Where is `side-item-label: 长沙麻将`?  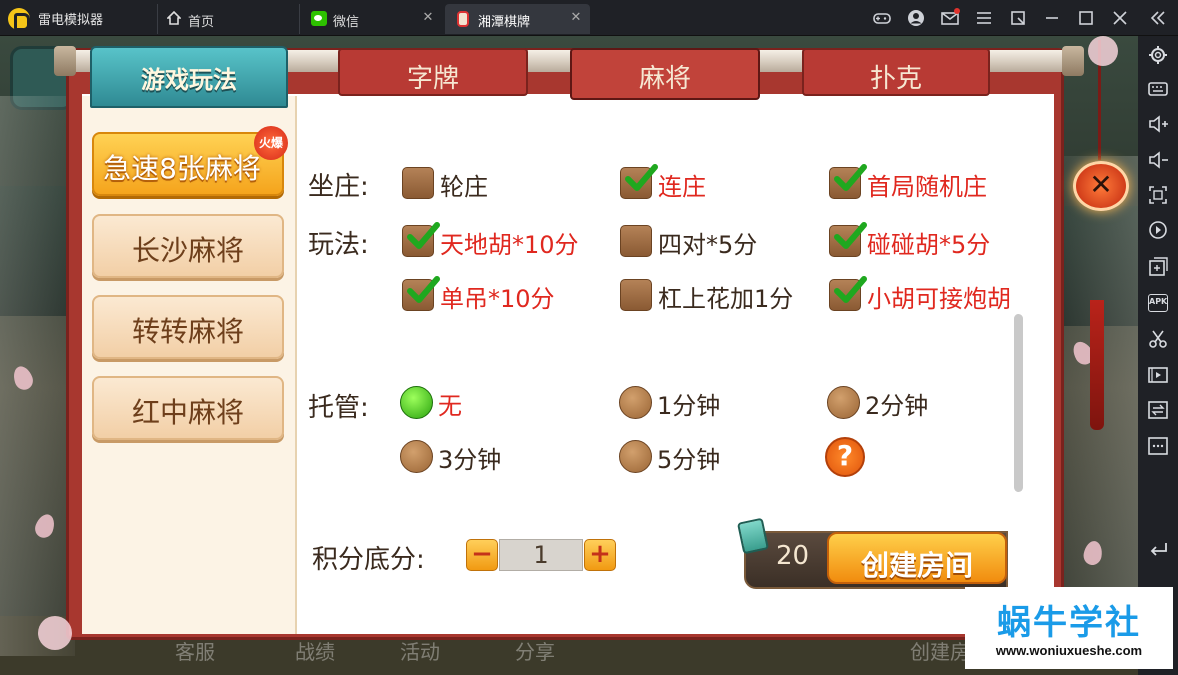
side-item-label: 长沙麻将 is located at coordinates (187, 250).